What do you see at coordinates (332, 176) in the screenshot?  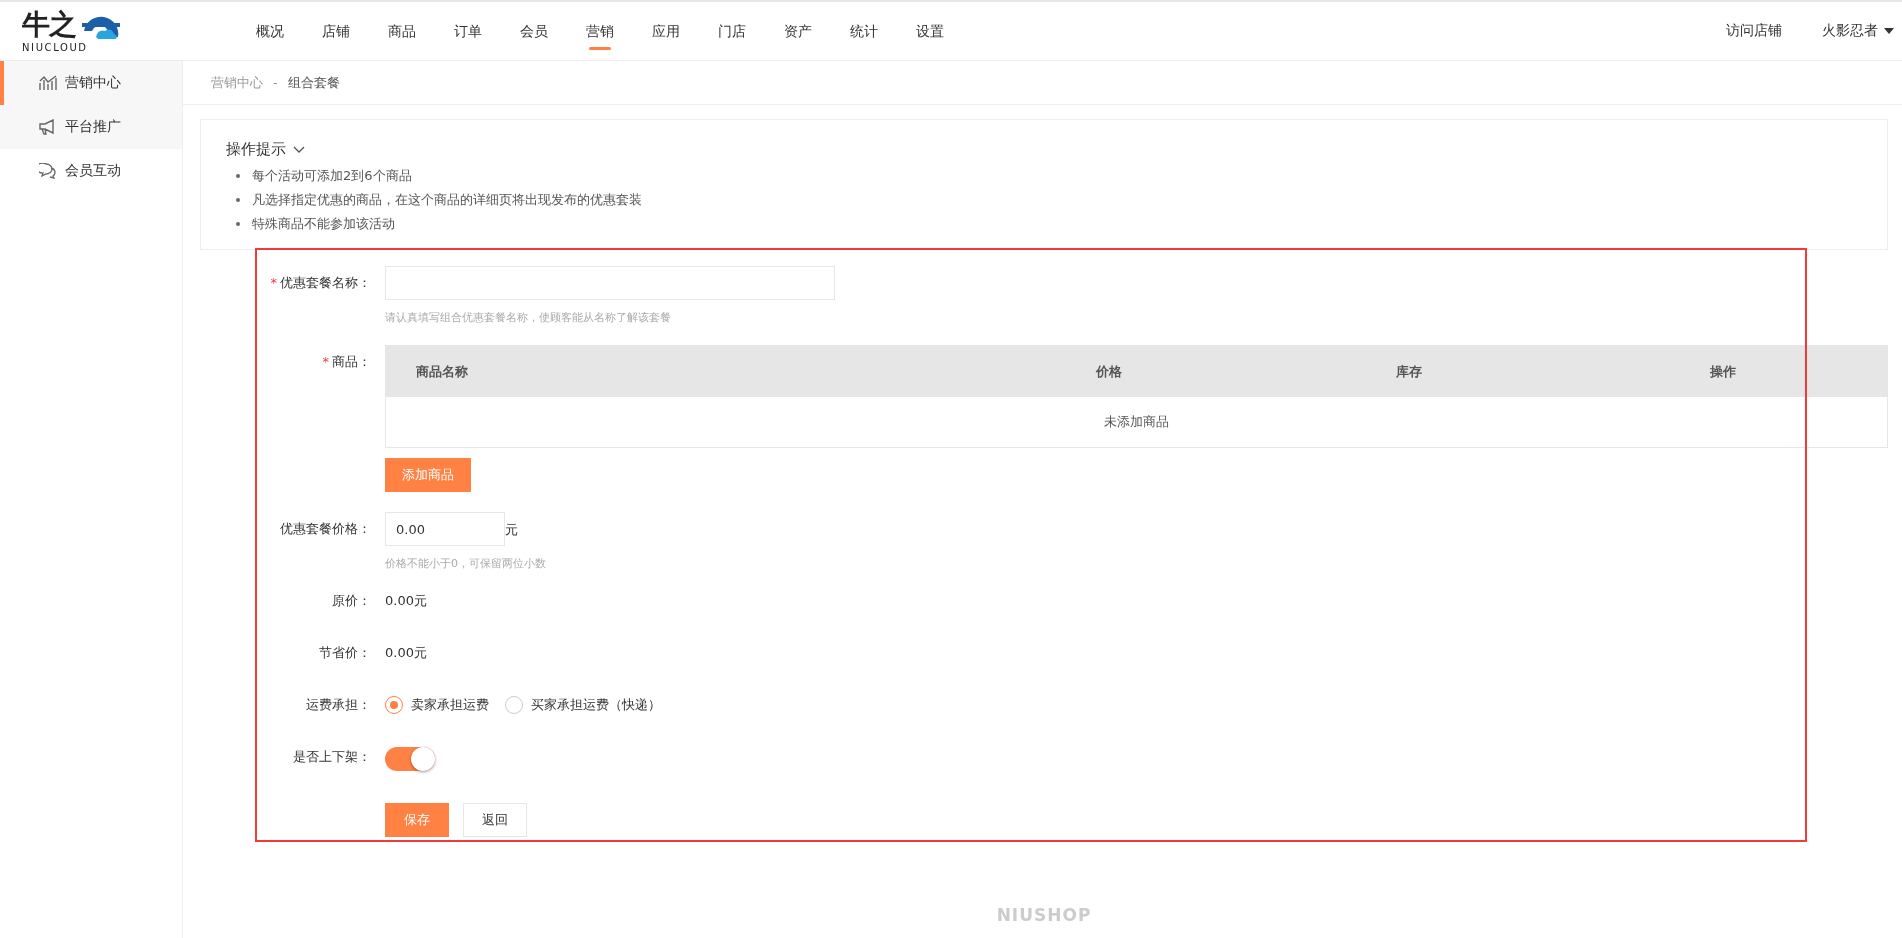 I see `tip-text: 每个活动可添加2到6个商品` at bounding box center [332, 176].